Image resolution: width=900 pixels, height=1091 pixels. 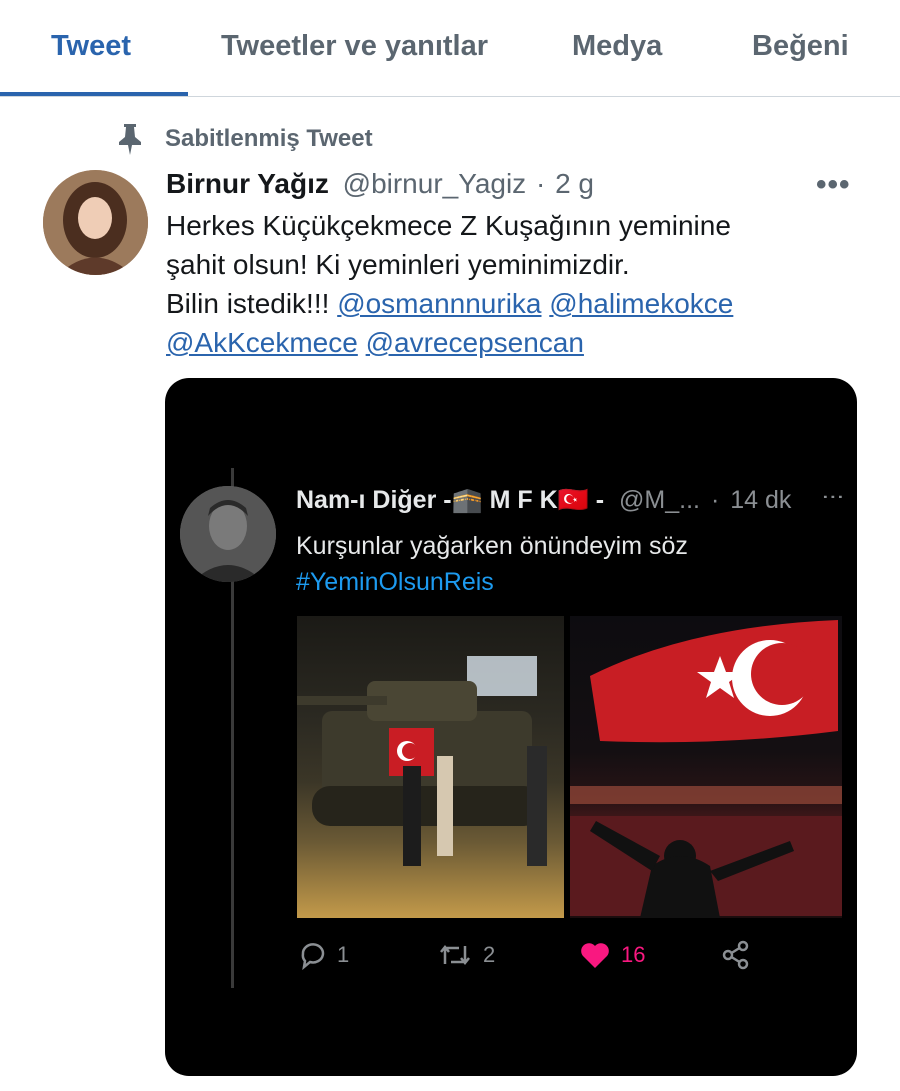 What do you see at coordinates (435, 183) in the screenshot?
I see `author-handle: @birnur_Yagiz` at bounding box center [435, 183].